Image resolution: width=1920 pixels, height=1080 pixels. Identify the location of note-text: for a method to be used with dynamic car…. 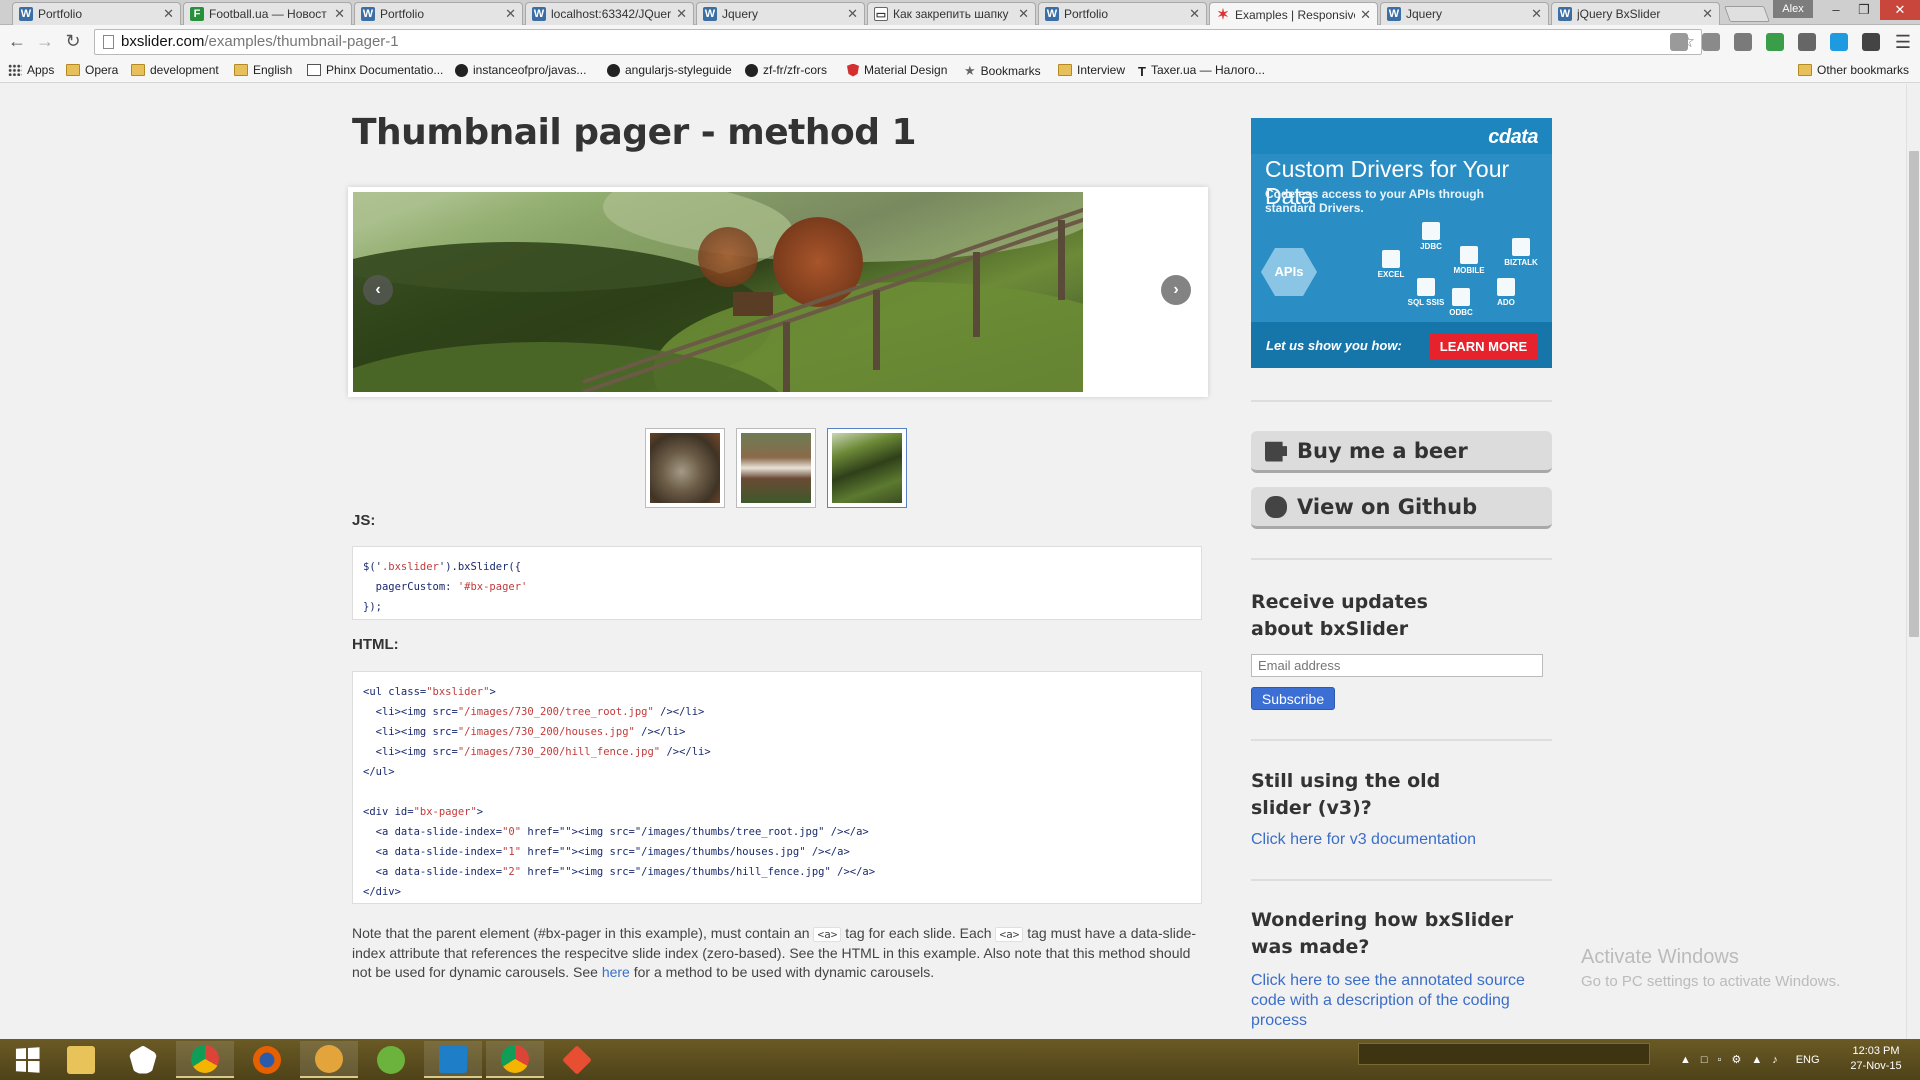
(782, 972).